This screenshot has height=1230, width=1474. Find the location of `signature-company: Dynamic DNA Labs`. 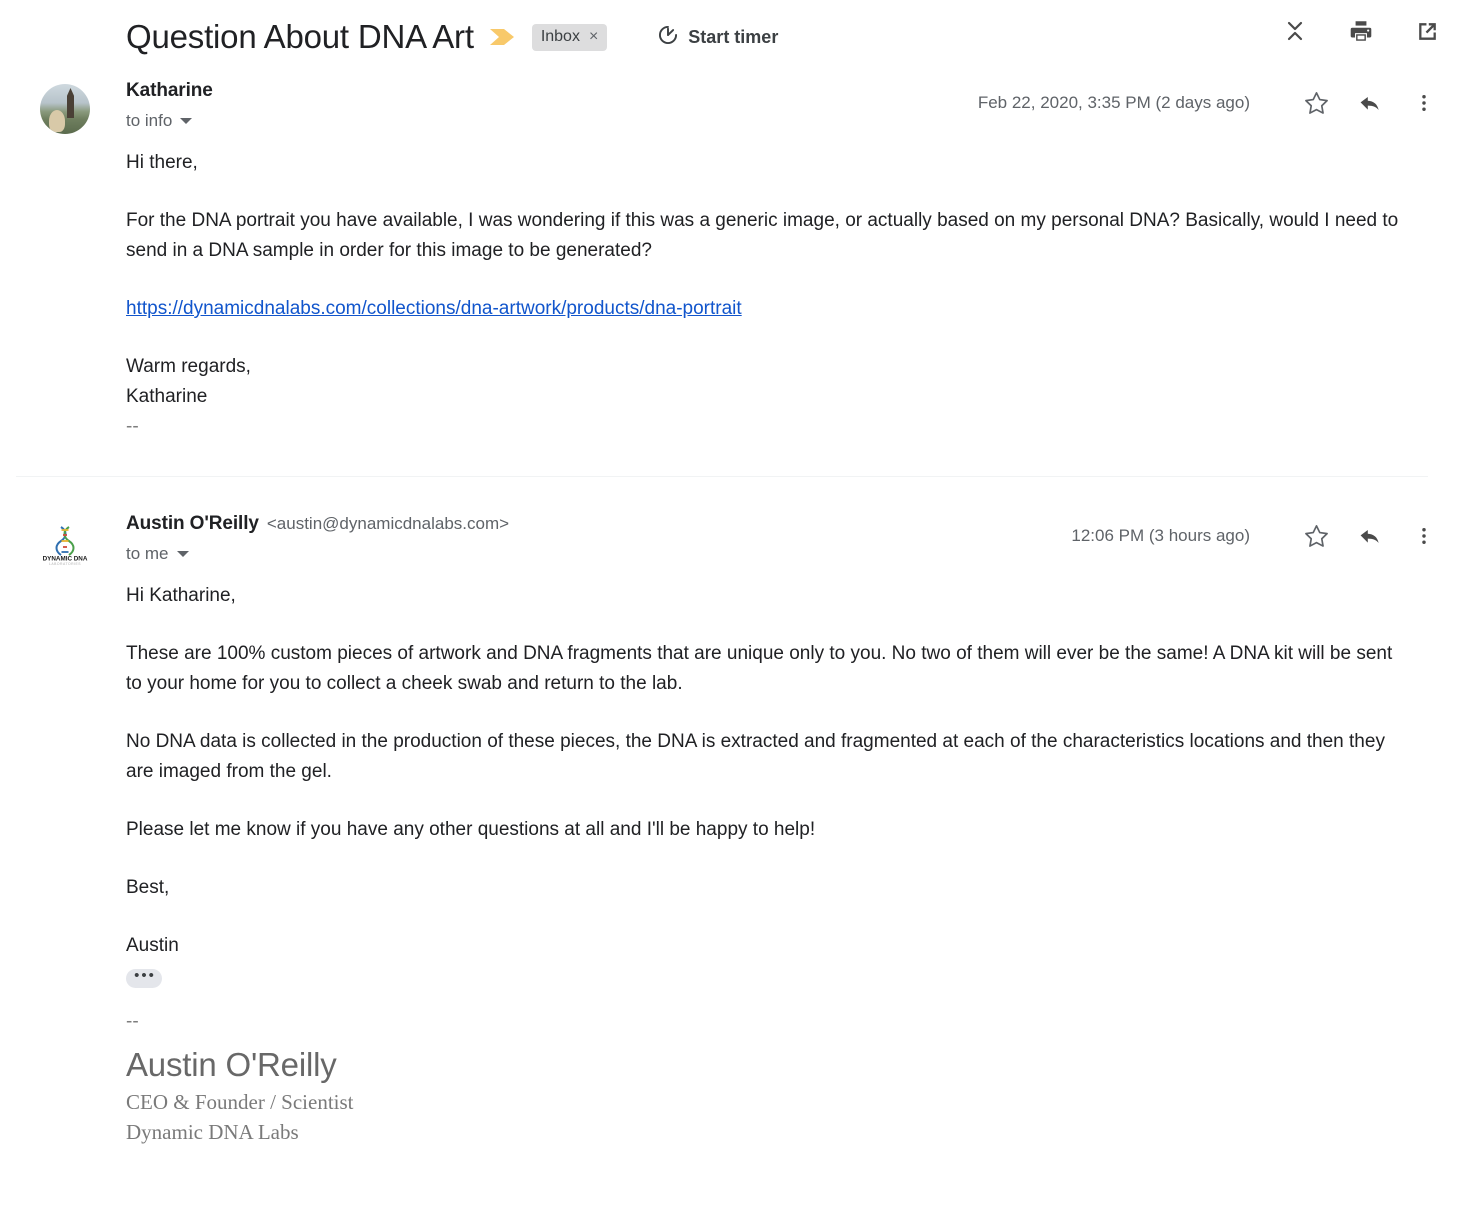

signature-company: Dynamic DNA Labs is located at coordinates (212, 1131).